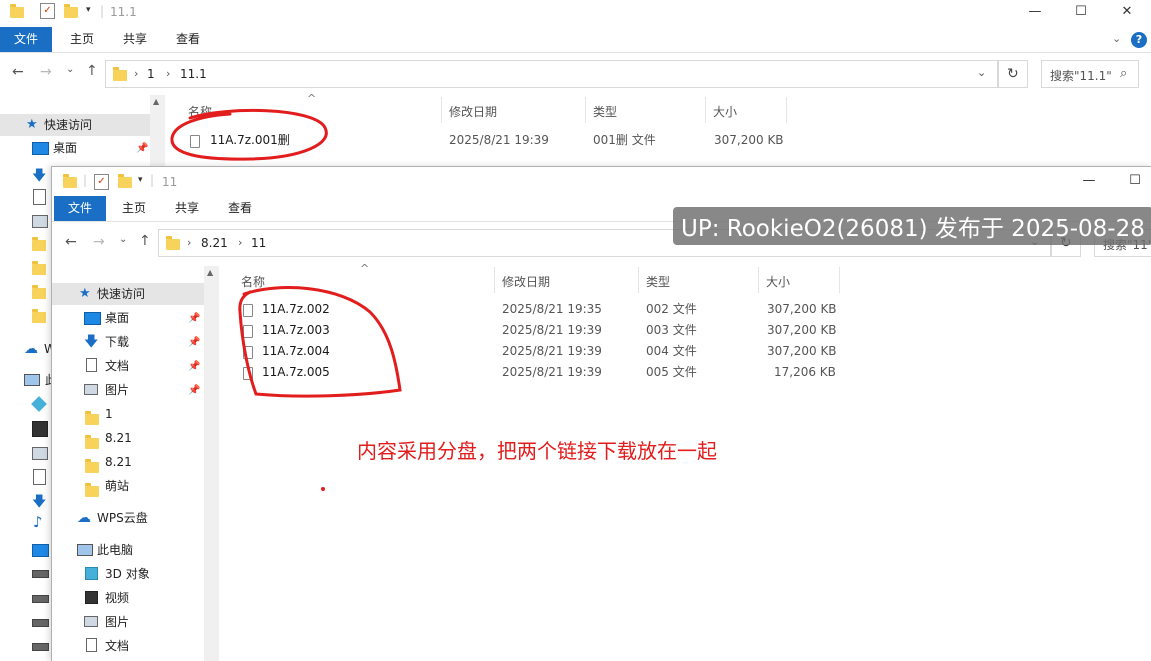 This screenshot has width=1151, height=661. I want to click on search-box: 搜索"11.1" ⌕, so click(1090, 74).